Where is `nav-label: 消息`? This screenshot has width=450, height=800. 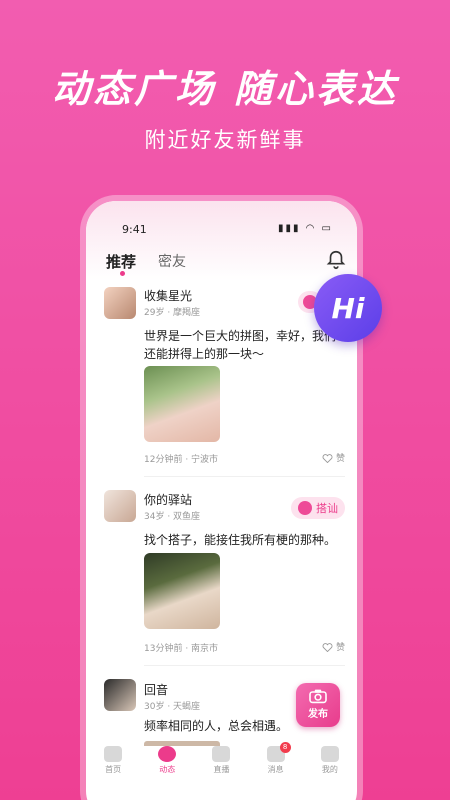
nav-label: 消息 is located at coordinates (275, 769).